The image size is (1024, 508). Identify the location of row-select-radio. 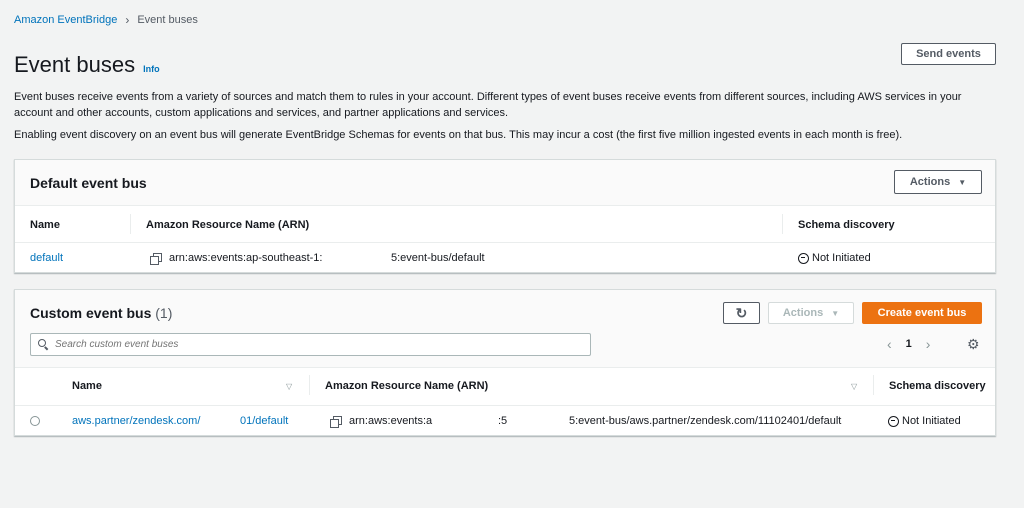
(35, 421).